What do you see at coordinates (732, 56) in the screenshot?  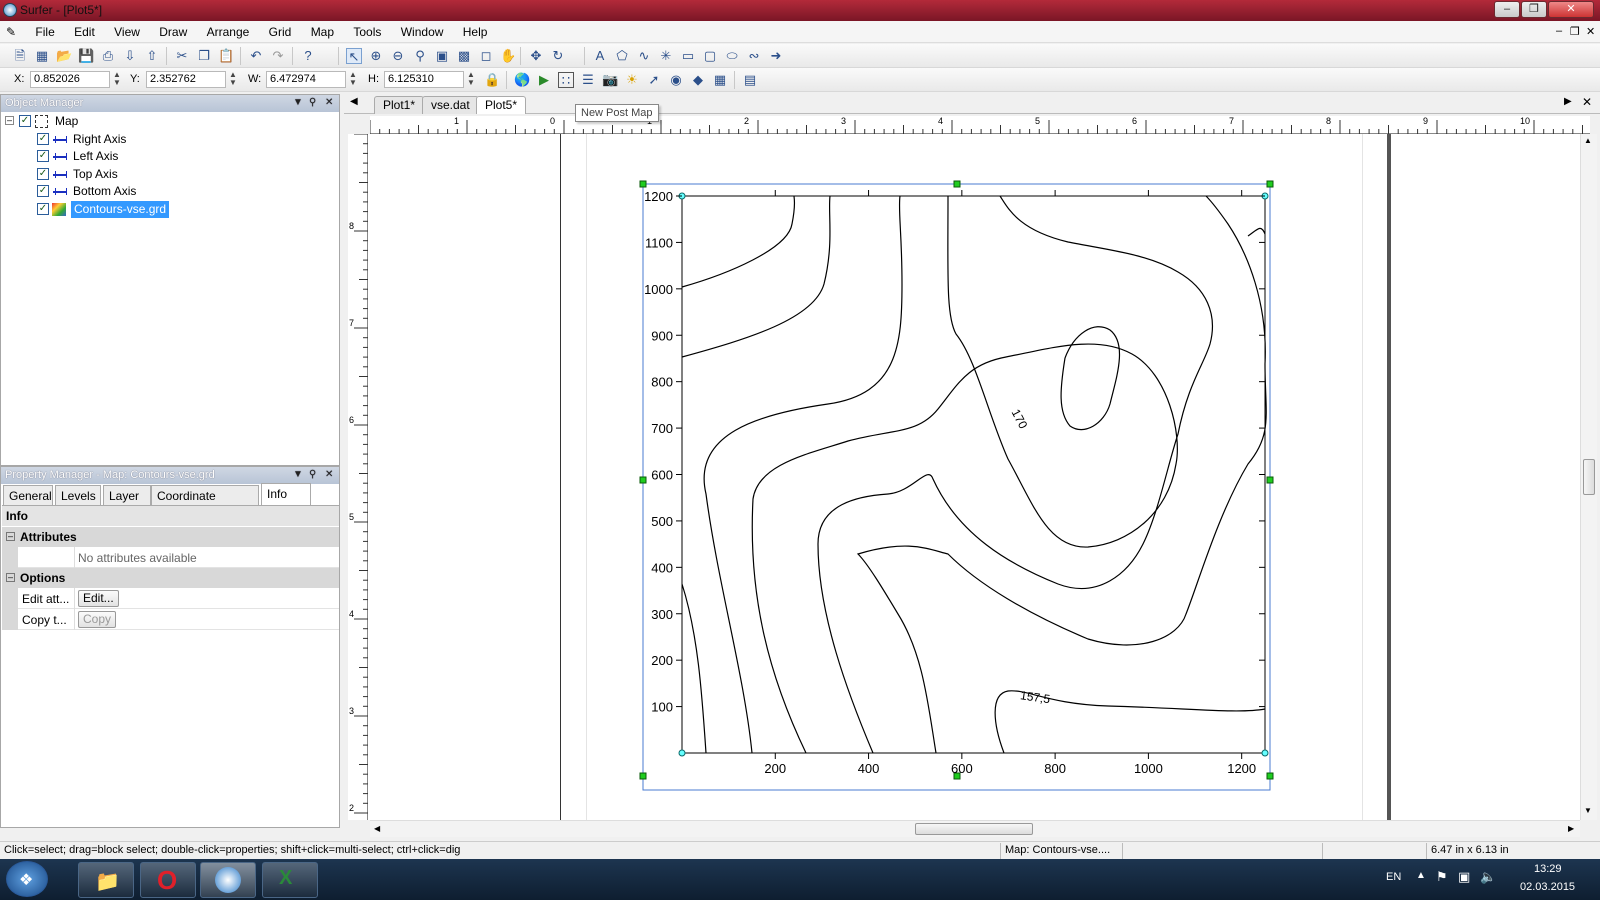 I see `ellipse-tool-icon: ⬭` at bounding box center [732, 56].